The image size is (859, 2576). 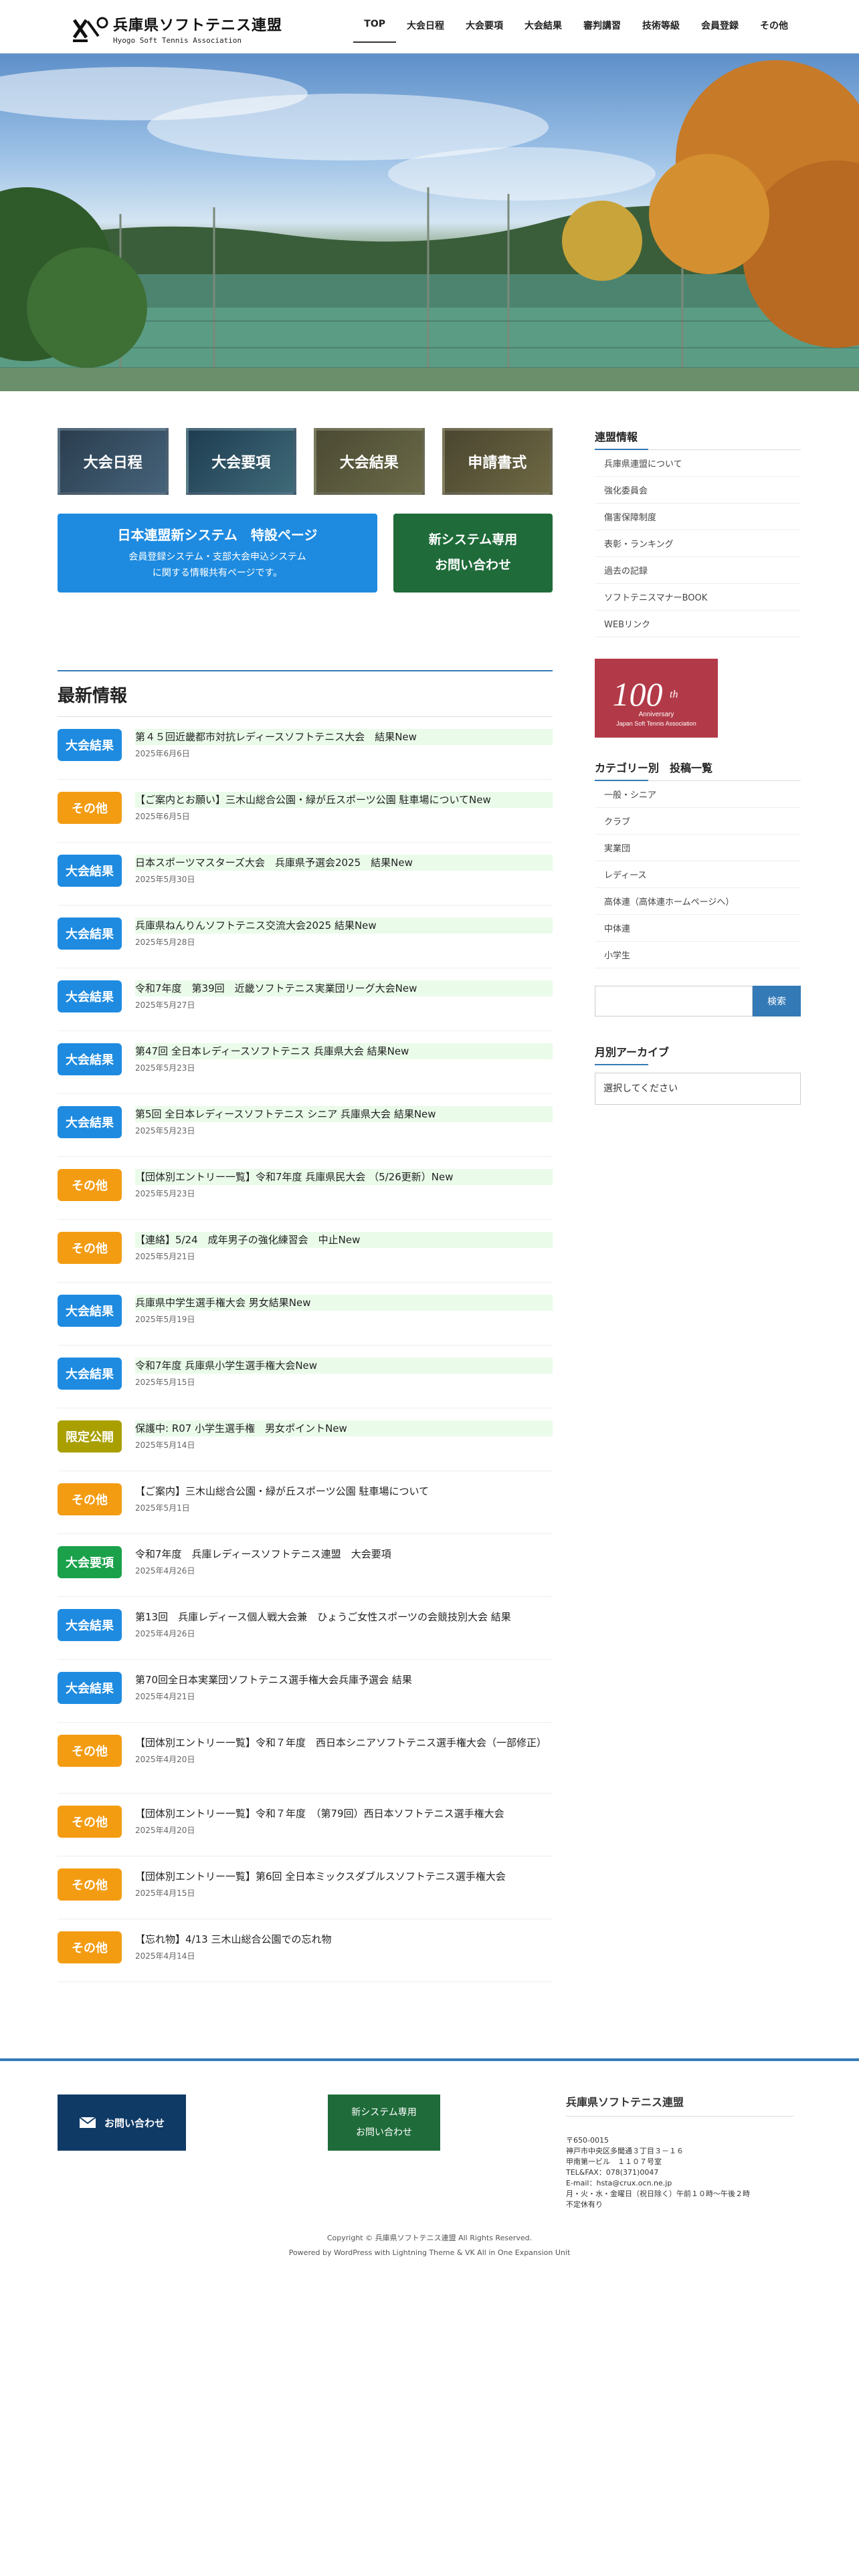 I want to click on guidelines-button: 大会要項, so click(x=240, y=462).